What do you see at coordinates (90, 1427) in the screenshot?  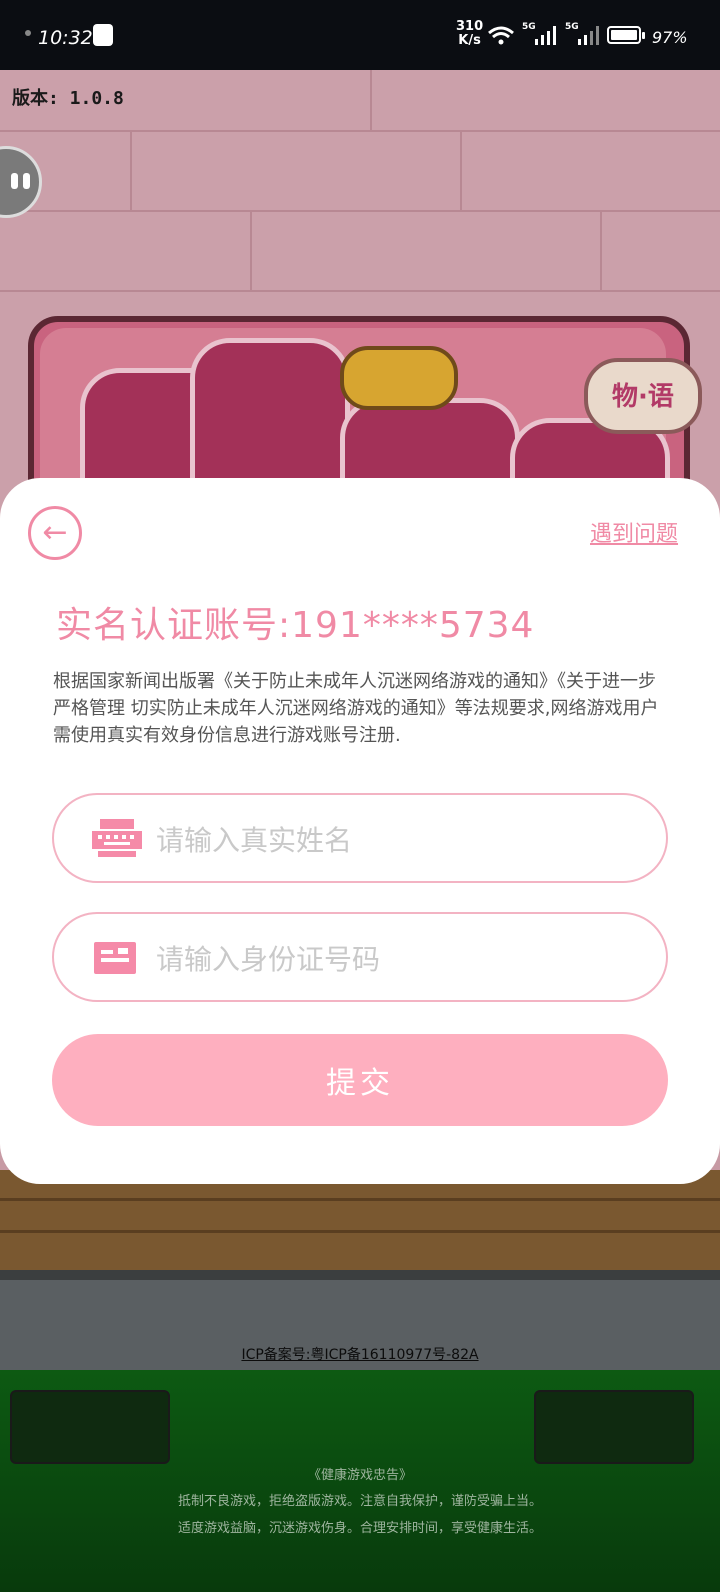 I see `left-panel-button` at bounding box center [90, 1427].